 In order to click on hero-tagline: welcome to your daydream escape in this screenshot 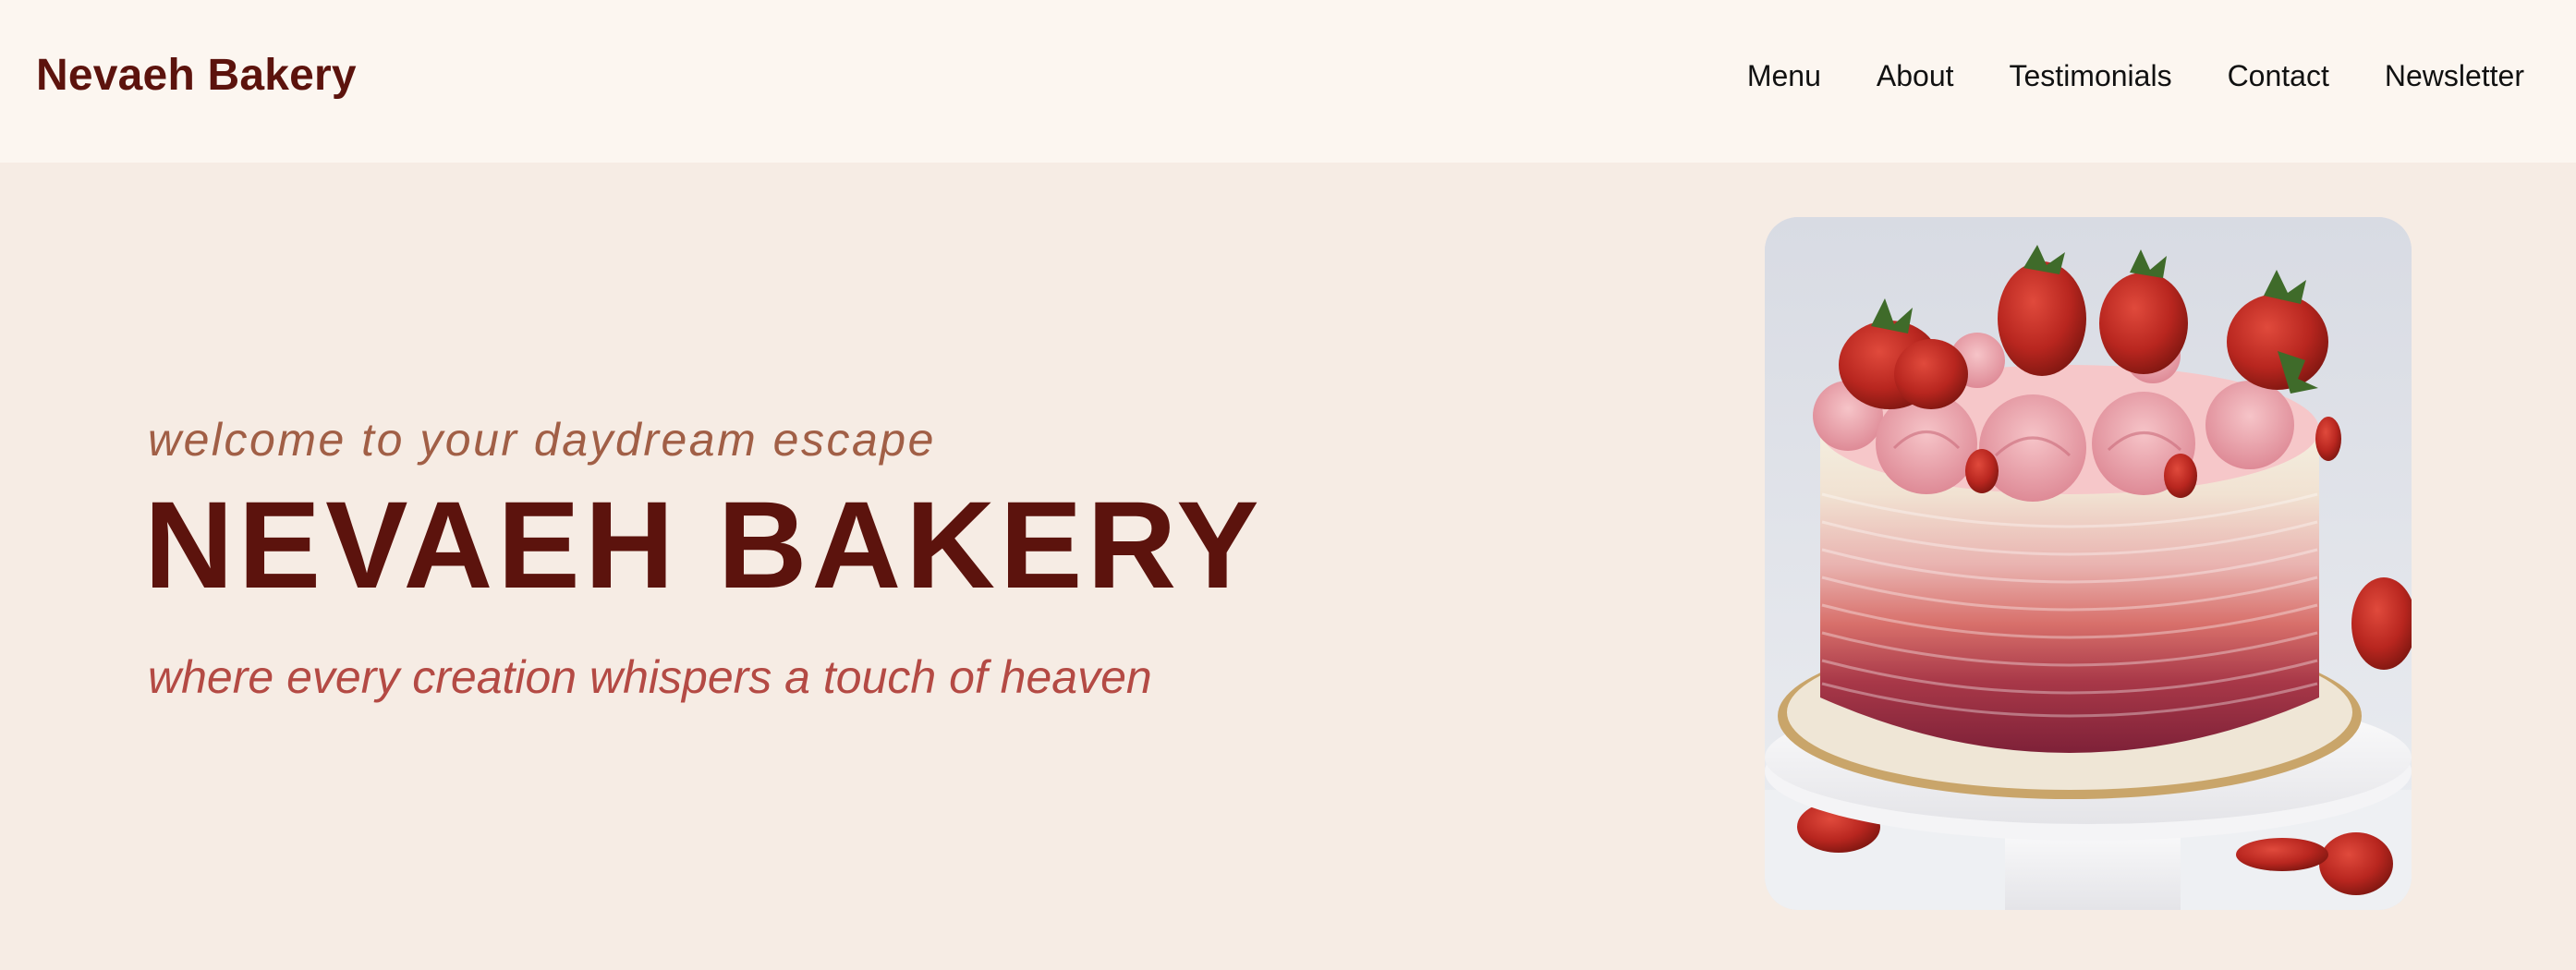, I will do `click(542, 440)`.